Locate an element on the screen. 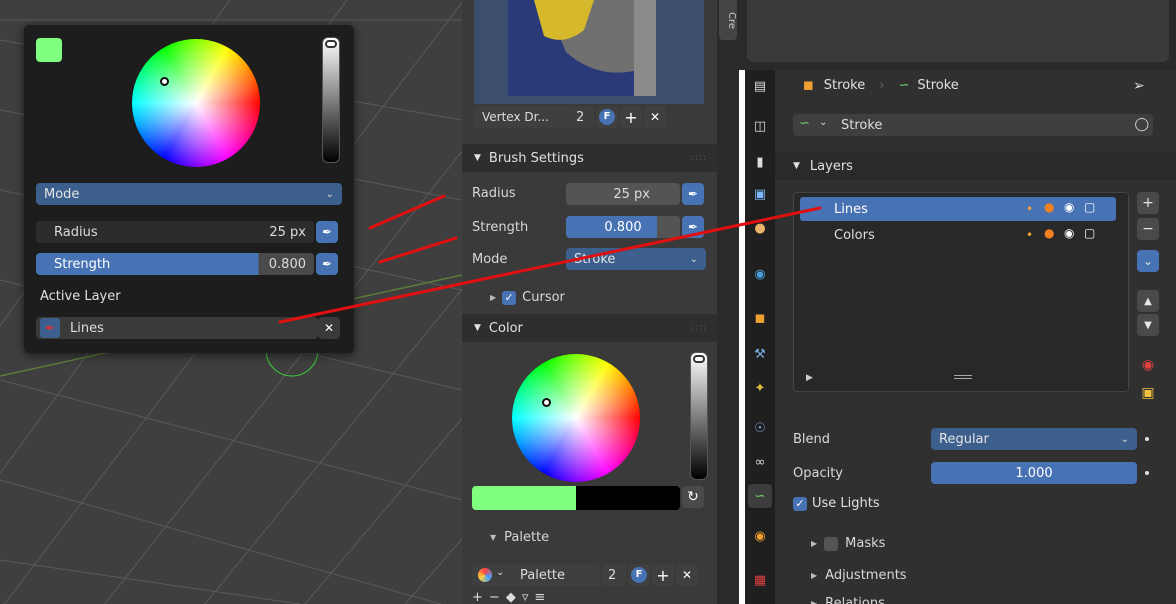 The width and height of the screenshot is (1176, 604). mode-dropdown: Stroke ⌄ is located at coordinates (636, 259).